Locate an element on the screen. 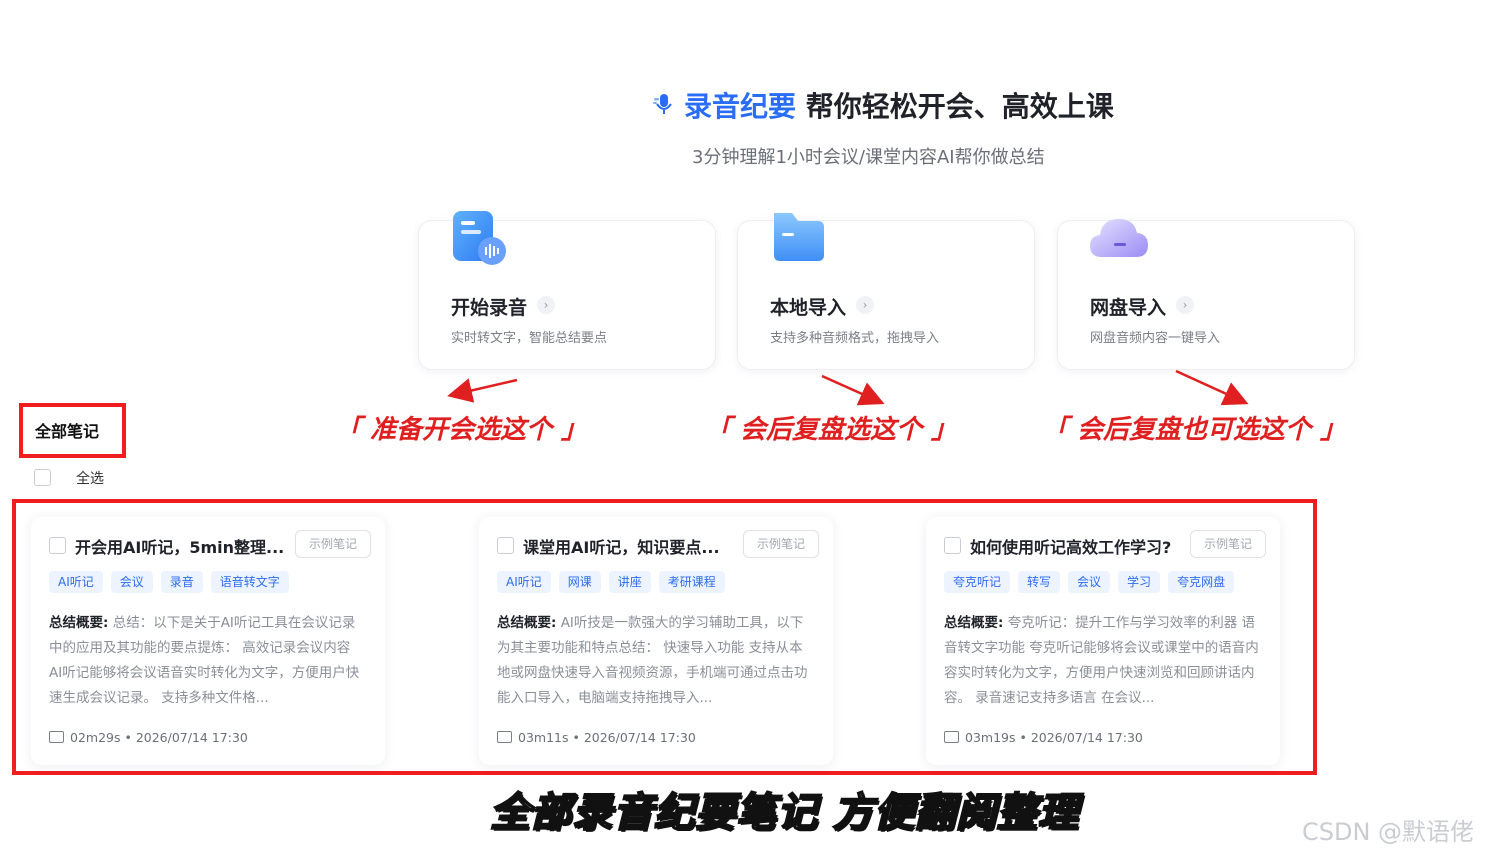 The image size is (1505, 854). note-tag: 录音 is located at coordinates (181, 582).